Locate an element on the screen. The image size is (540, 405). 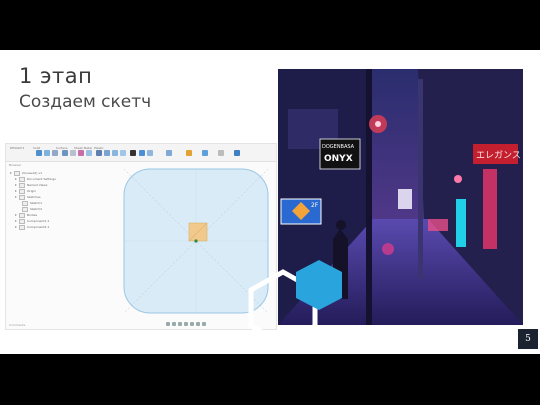
sign-text: ONYX is located at coordinates (338, 159).